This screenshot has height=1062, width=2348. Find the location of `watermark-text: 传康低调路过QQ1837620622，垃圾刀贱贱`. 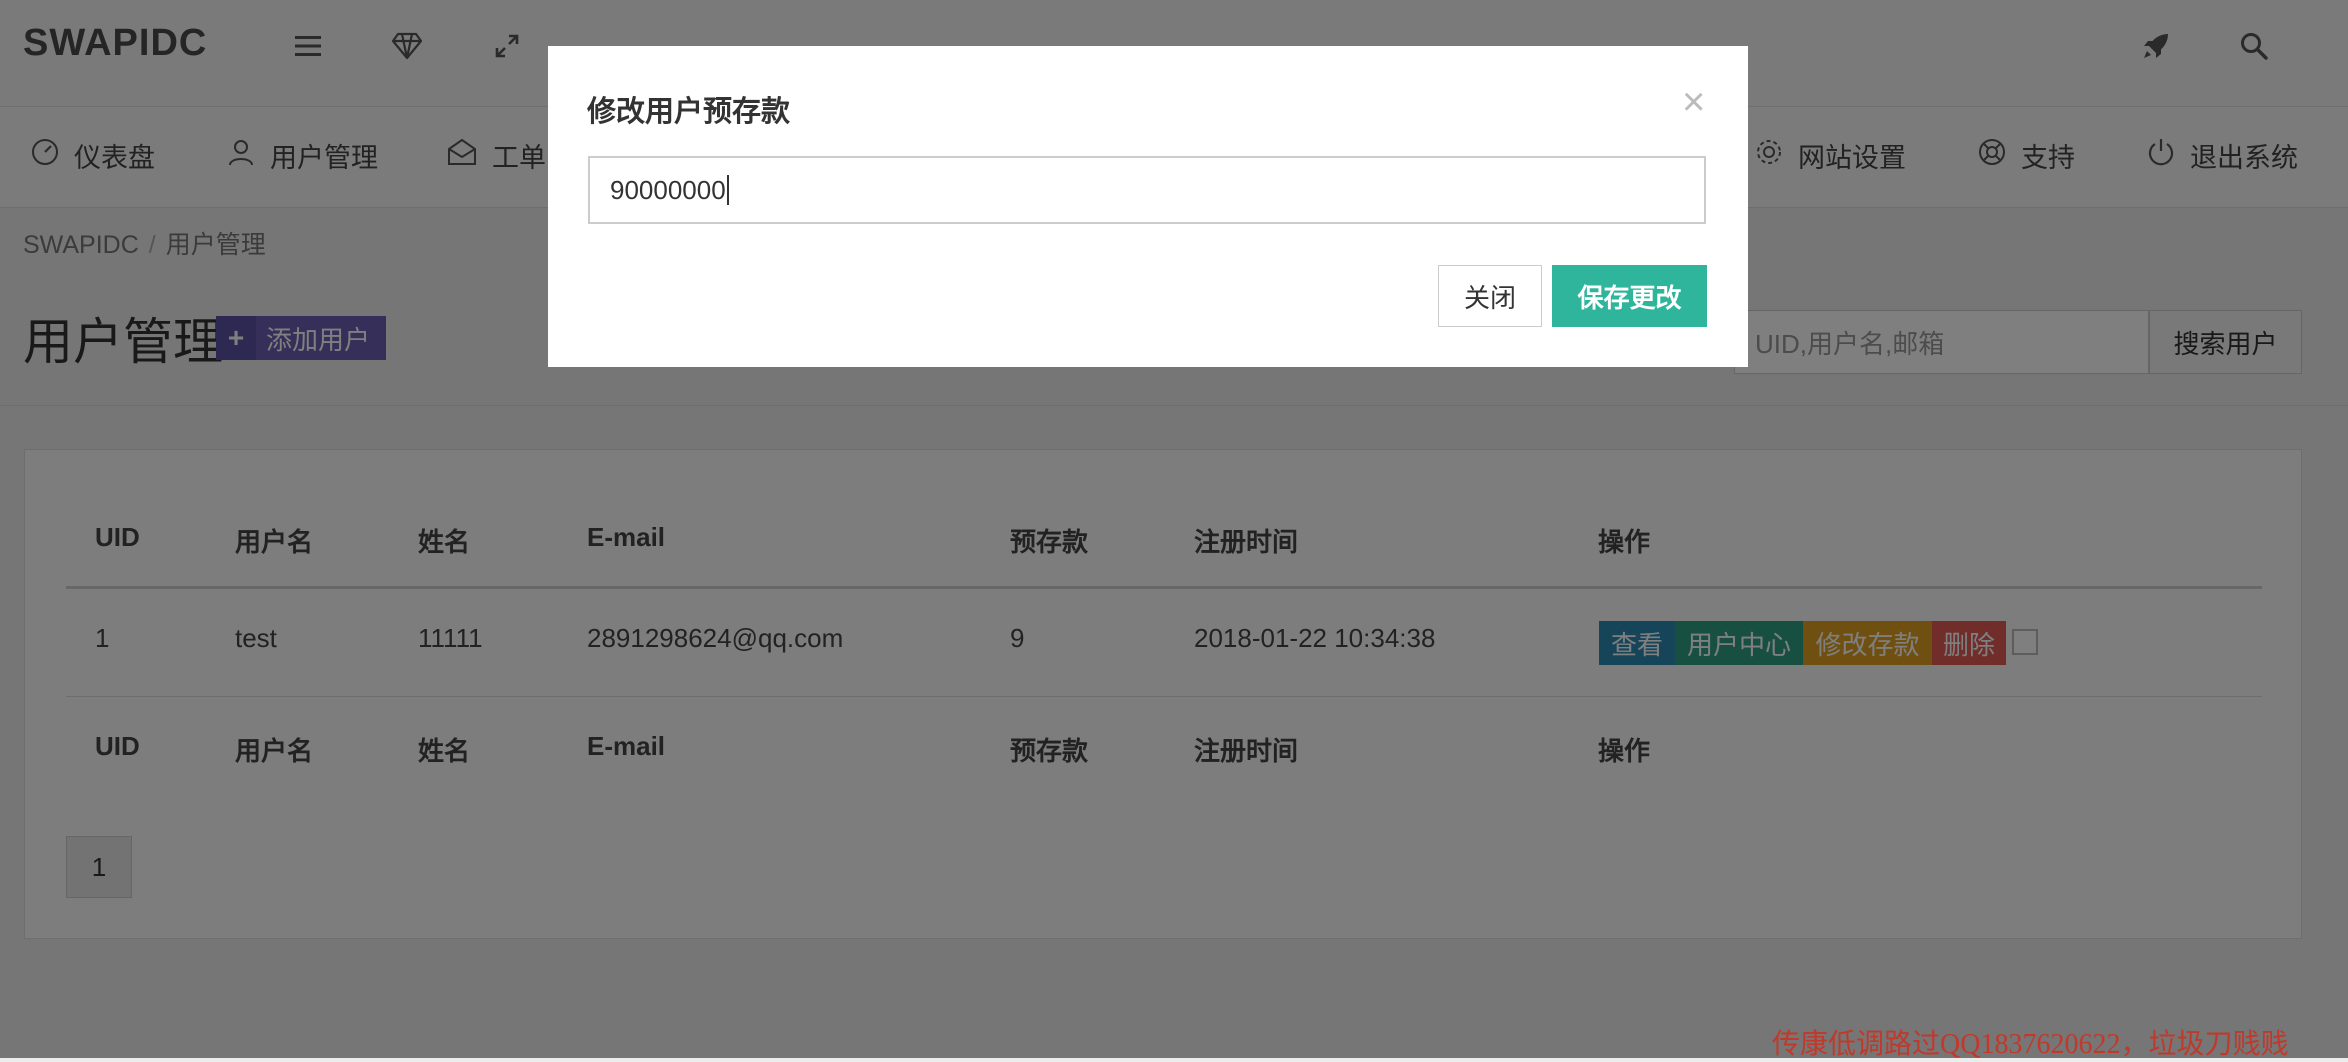

watermark-text: 传康低调路过QQ1837620622，垃圾刀贱贱 is located at coordinates (2030, 1044).